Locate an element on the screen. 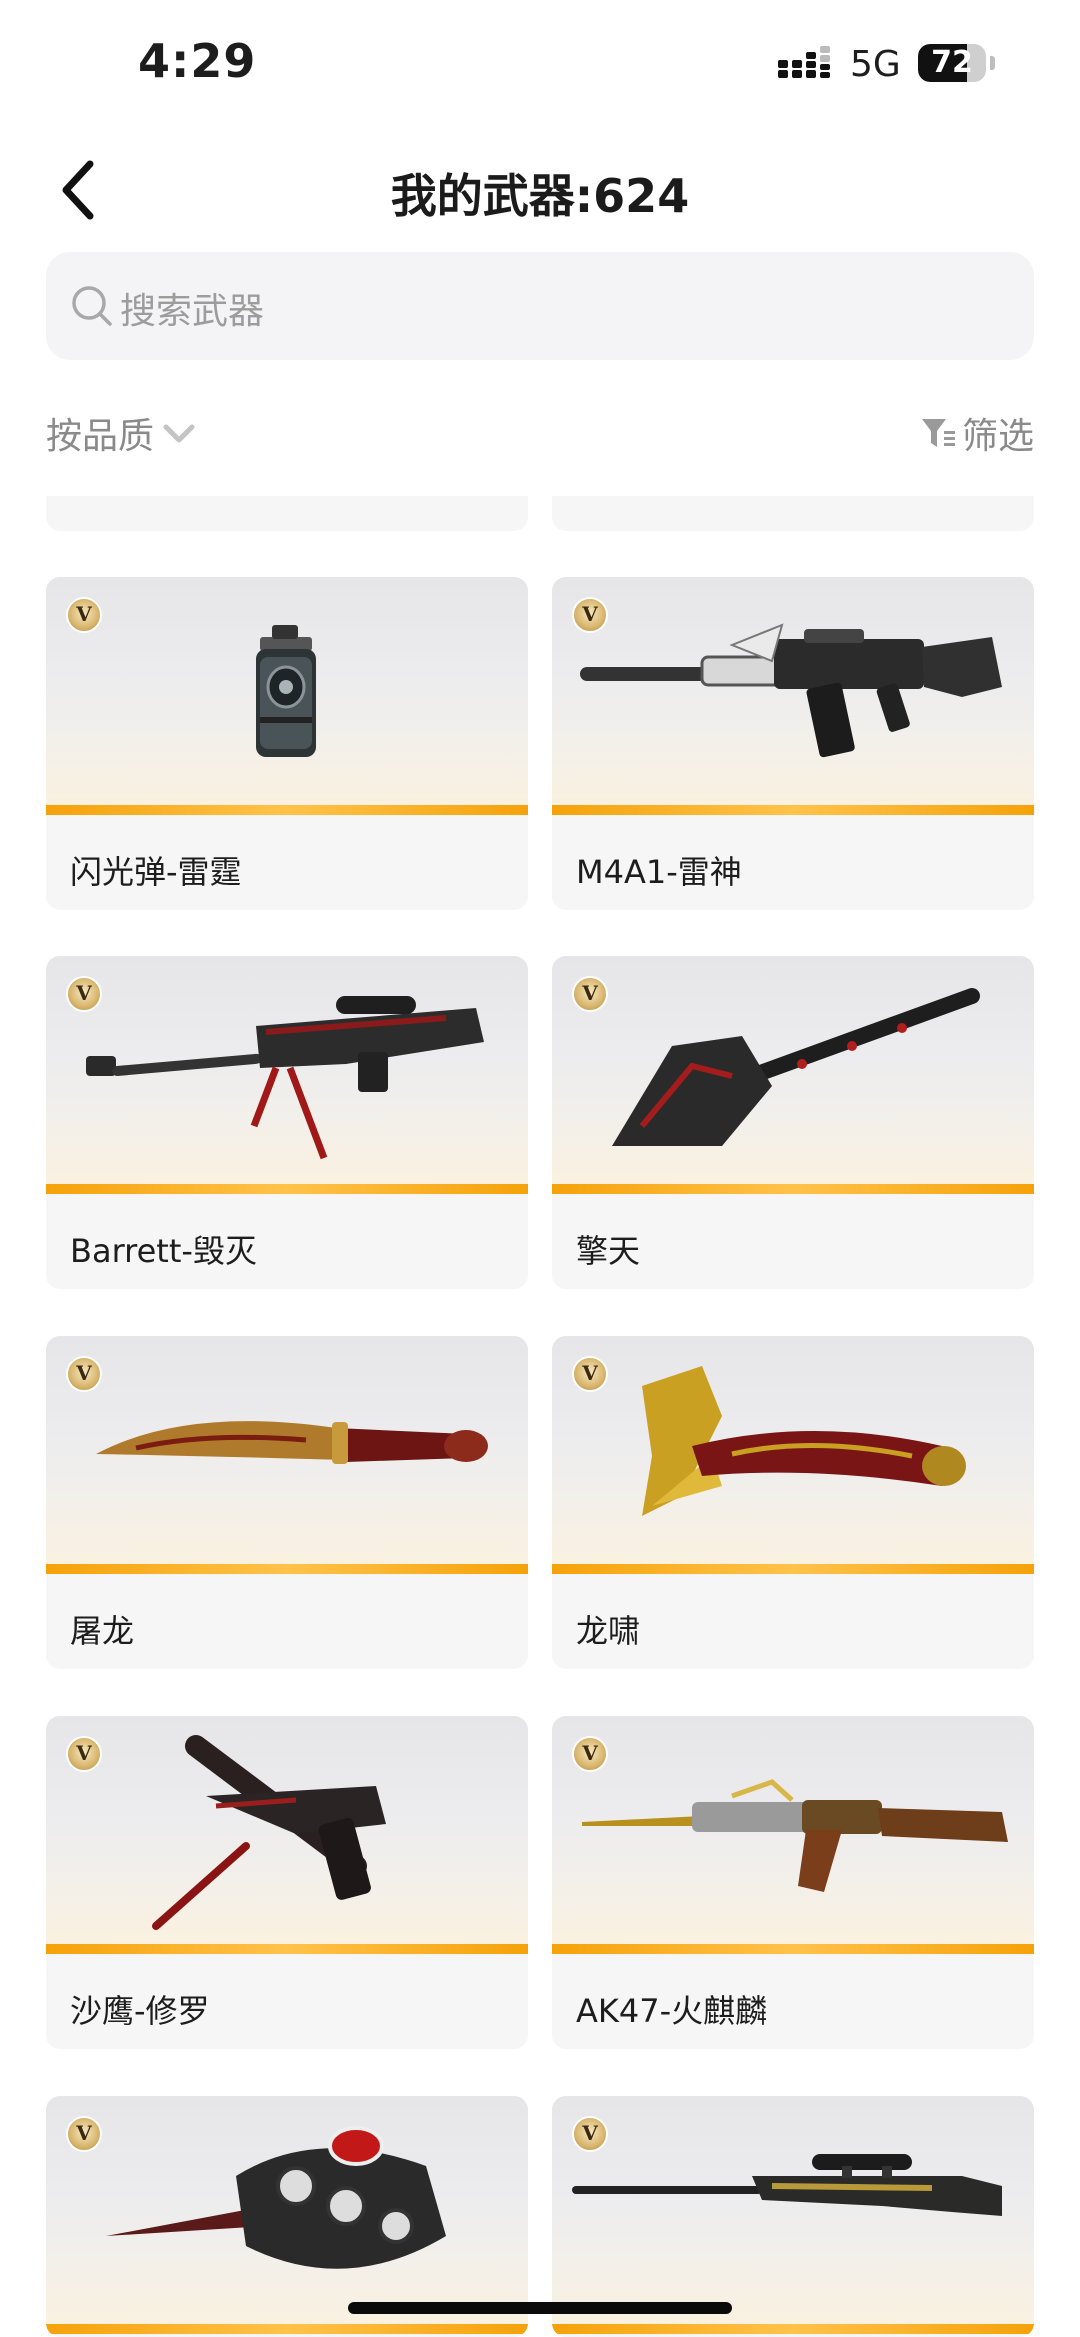 The width and height of the screenshot is (1080, 2337). weapon-card: V 龙啸 is located at coordinates (793, 1502).